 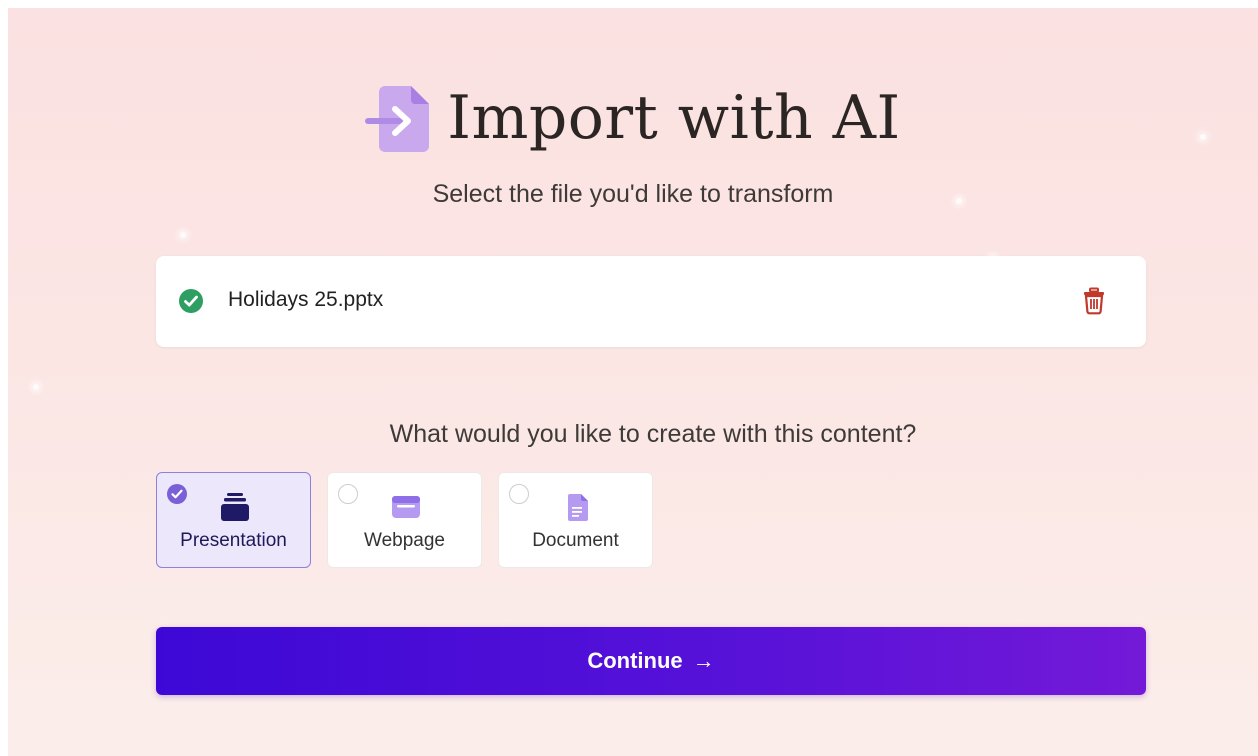 What do you see at coordinates (578, 507) in the screenshot?
I see `document-icon` at bounding box center [578, 507].